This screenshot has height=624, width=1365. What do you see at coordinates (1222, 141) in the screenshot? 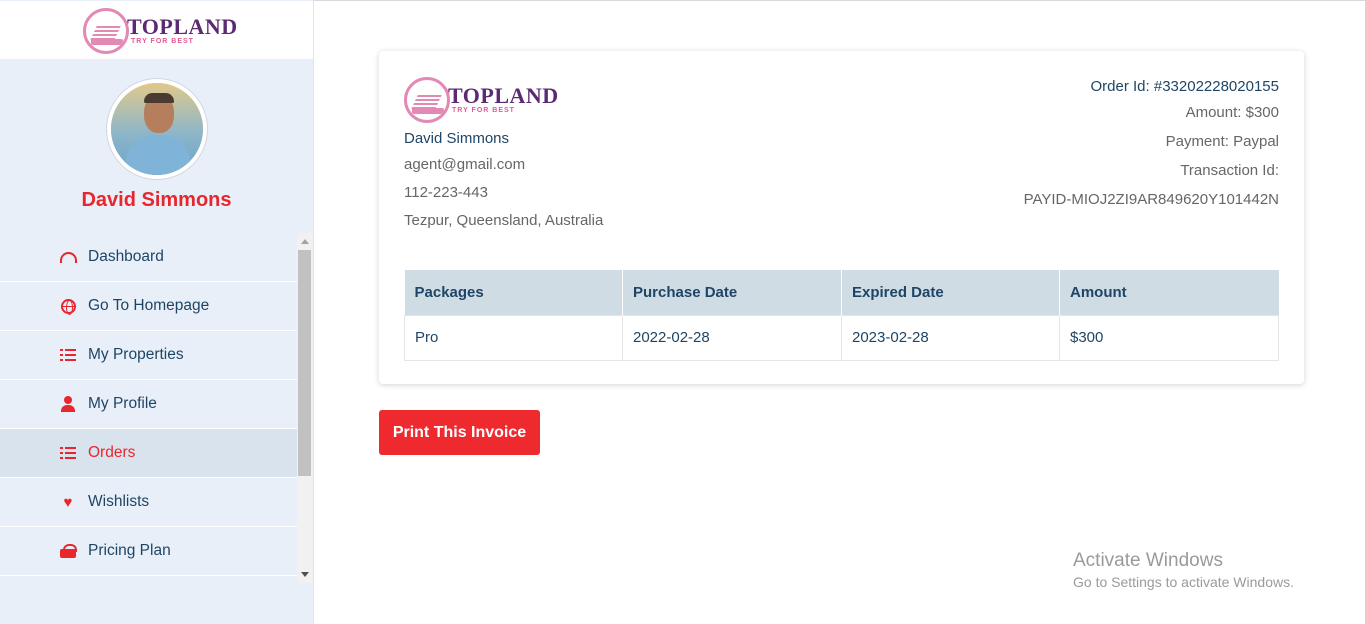
I see `payment-method: Payment: Paypal` at bounding box center [1222, 141].